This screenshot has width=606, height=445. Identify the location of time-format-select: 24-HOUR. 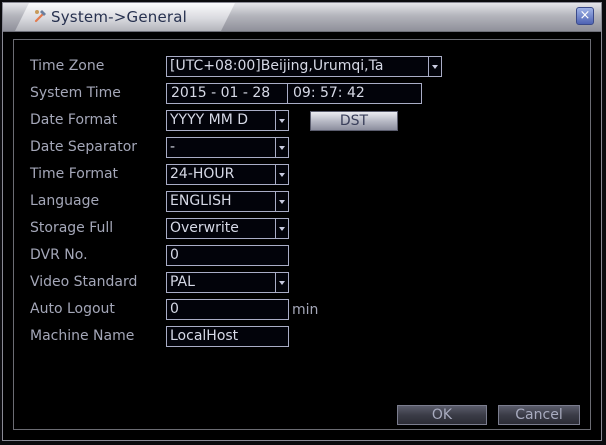
(227, 174).